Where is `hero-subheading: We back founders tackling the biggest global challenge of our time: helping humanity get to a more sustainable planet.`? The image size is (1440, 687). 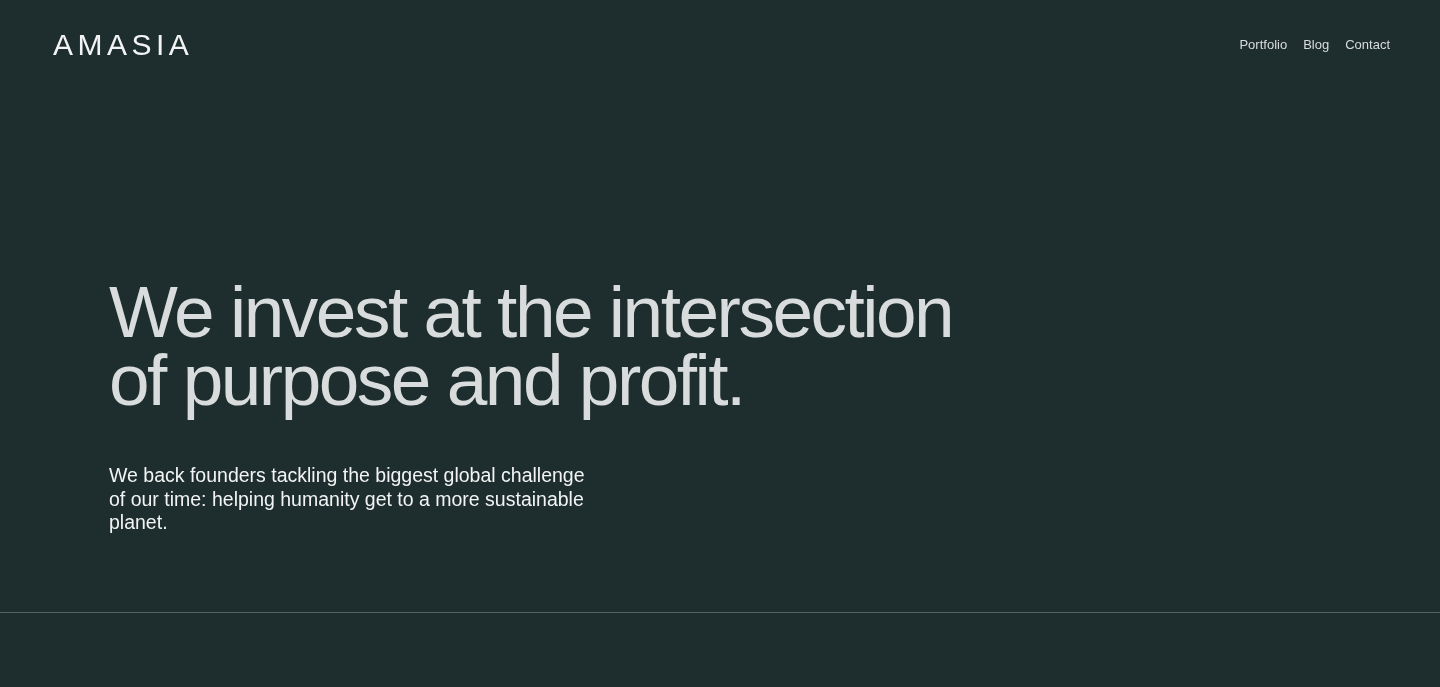 hero-subheading: We back founders tackling the biggest global challenge of our time: helping humanity get to a more sustainable planet. is located at coordinates (347, 499).